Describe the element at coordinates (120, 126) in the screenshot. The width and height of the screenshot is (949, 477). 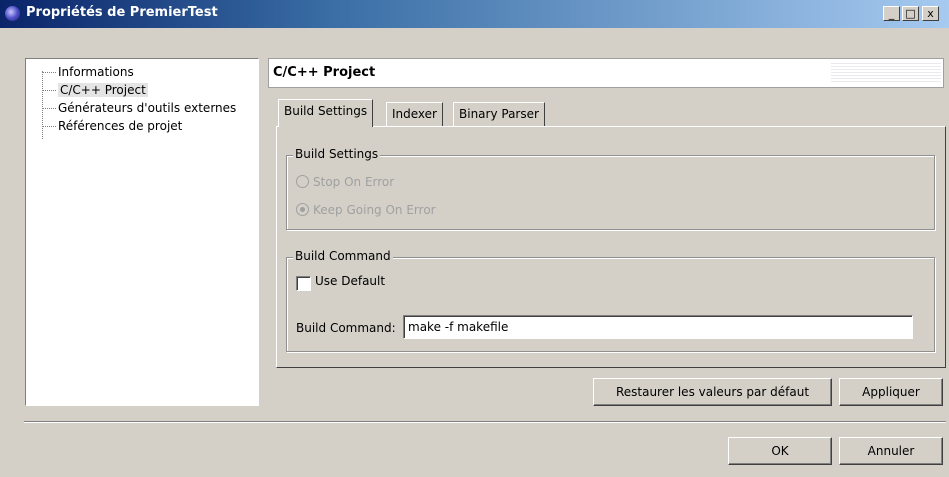
I see `tree-item-label: Références de projet` at that location.